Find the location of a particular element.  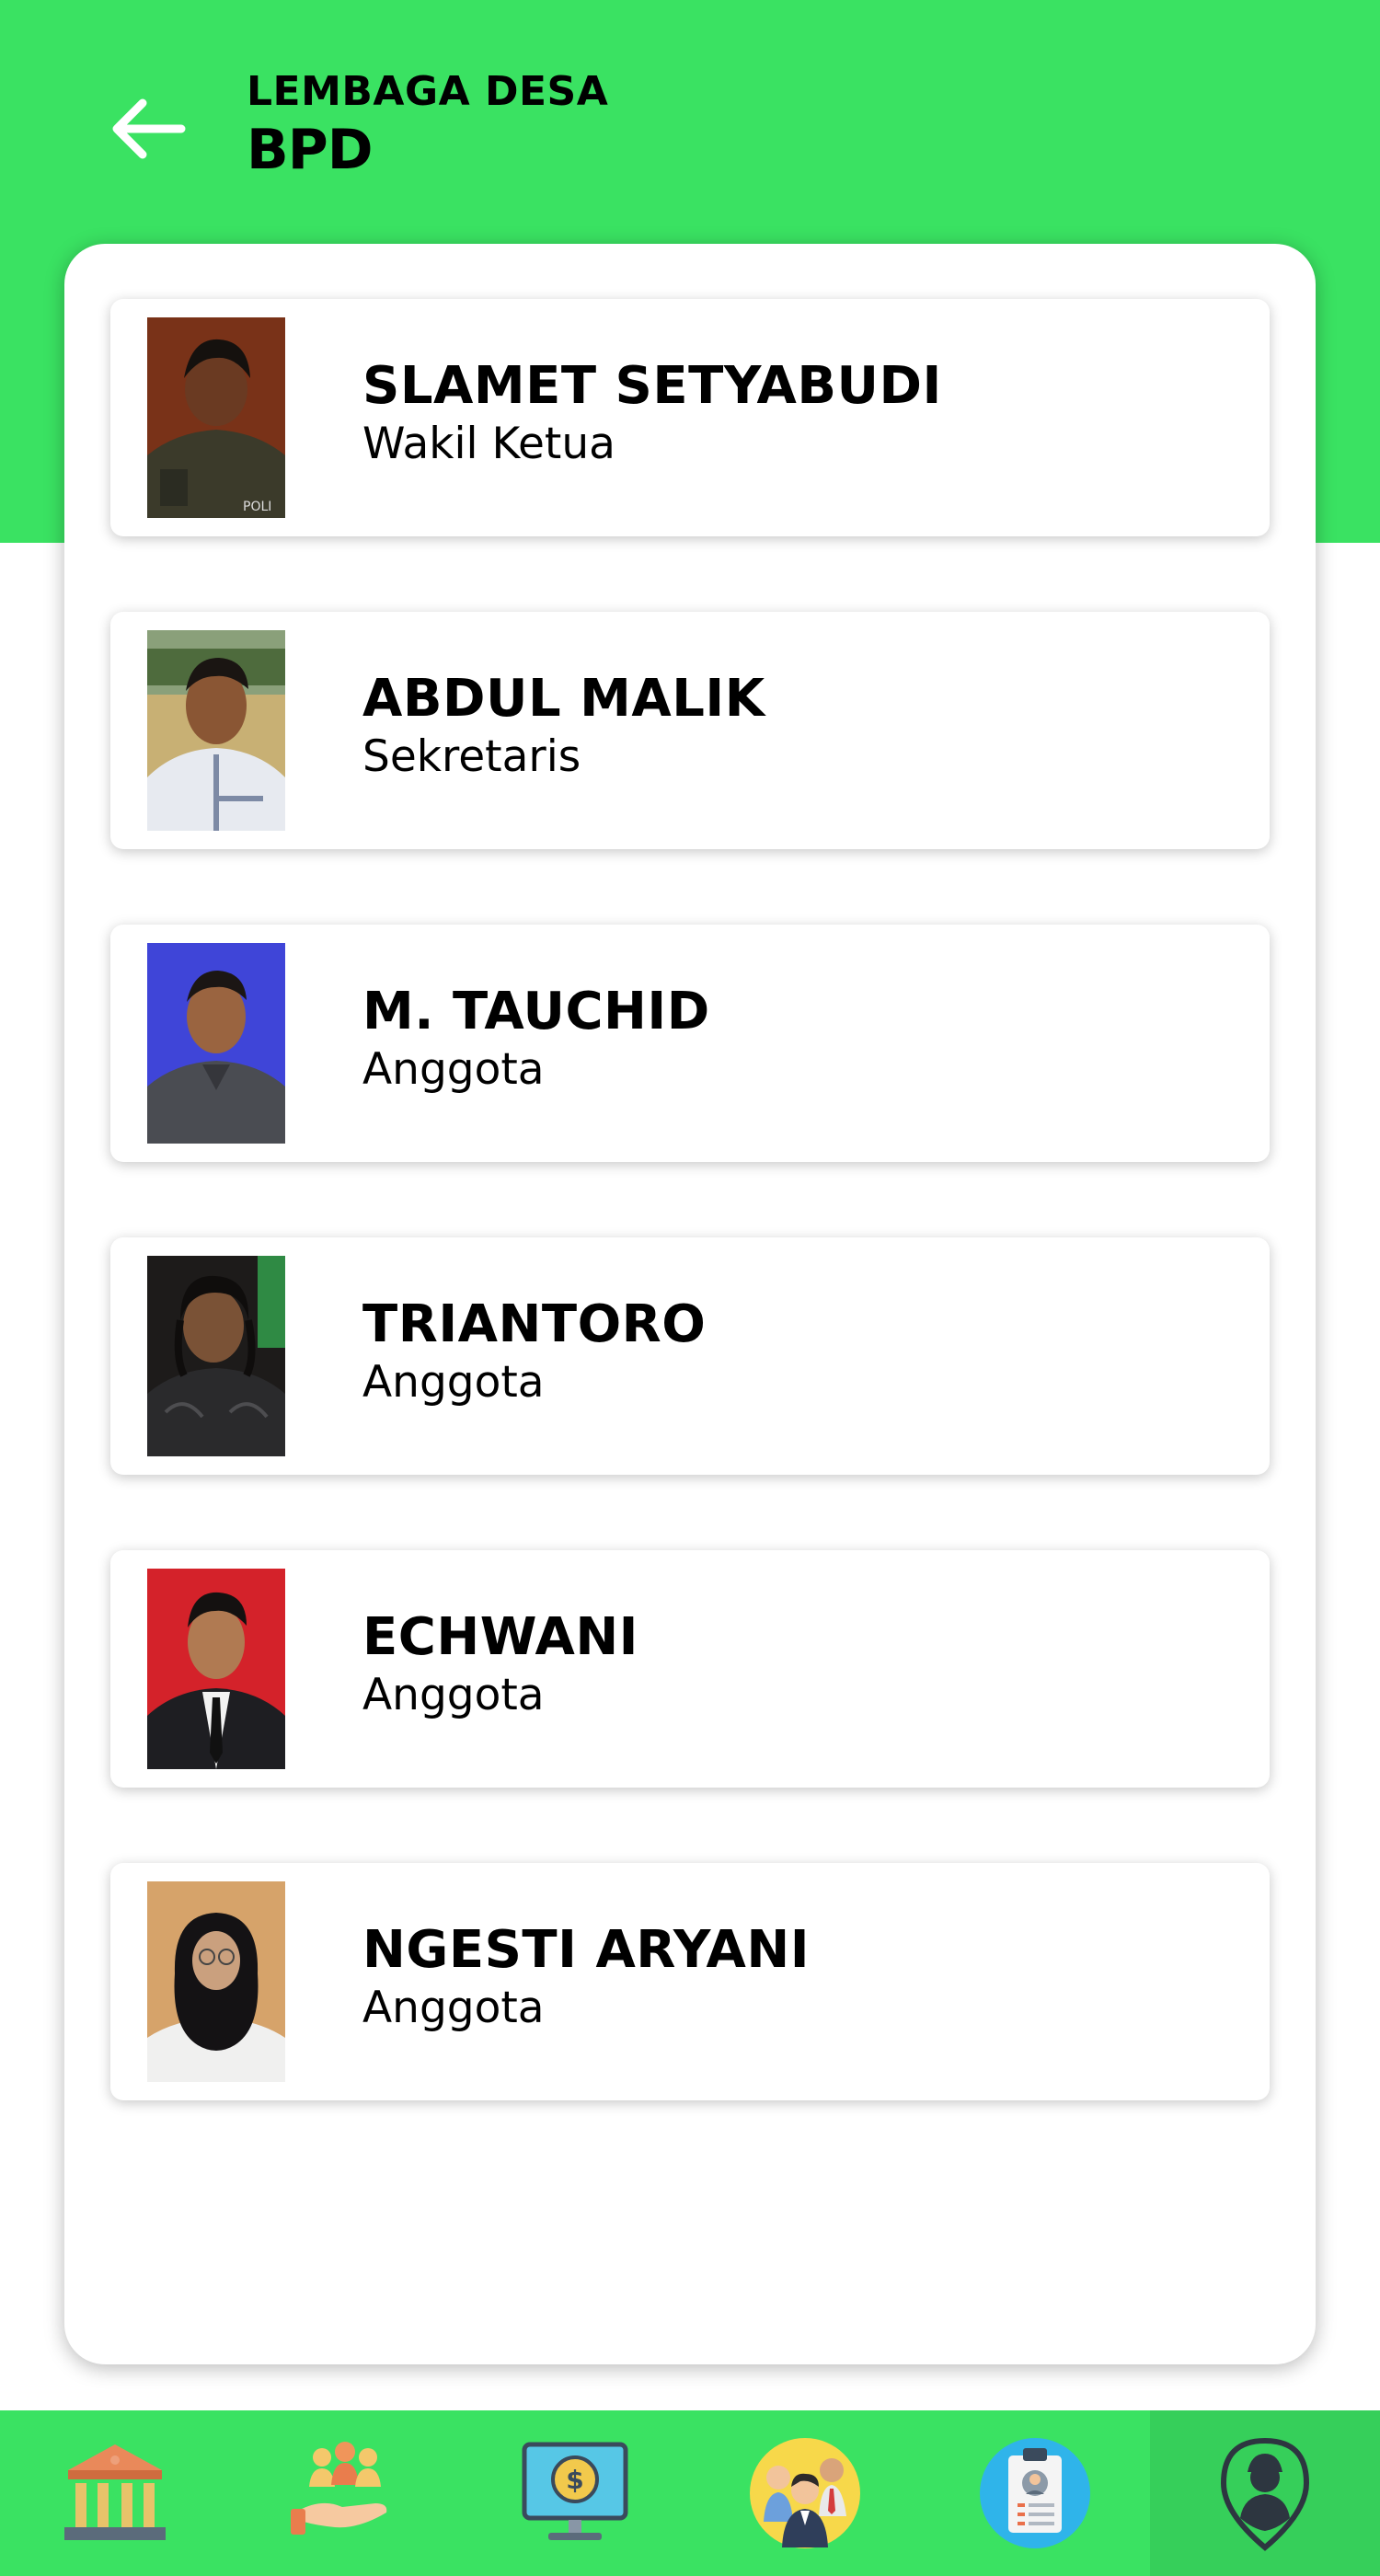

member-card: NGESTI ARYANI Anggota is located at coordinates (690, 1982).